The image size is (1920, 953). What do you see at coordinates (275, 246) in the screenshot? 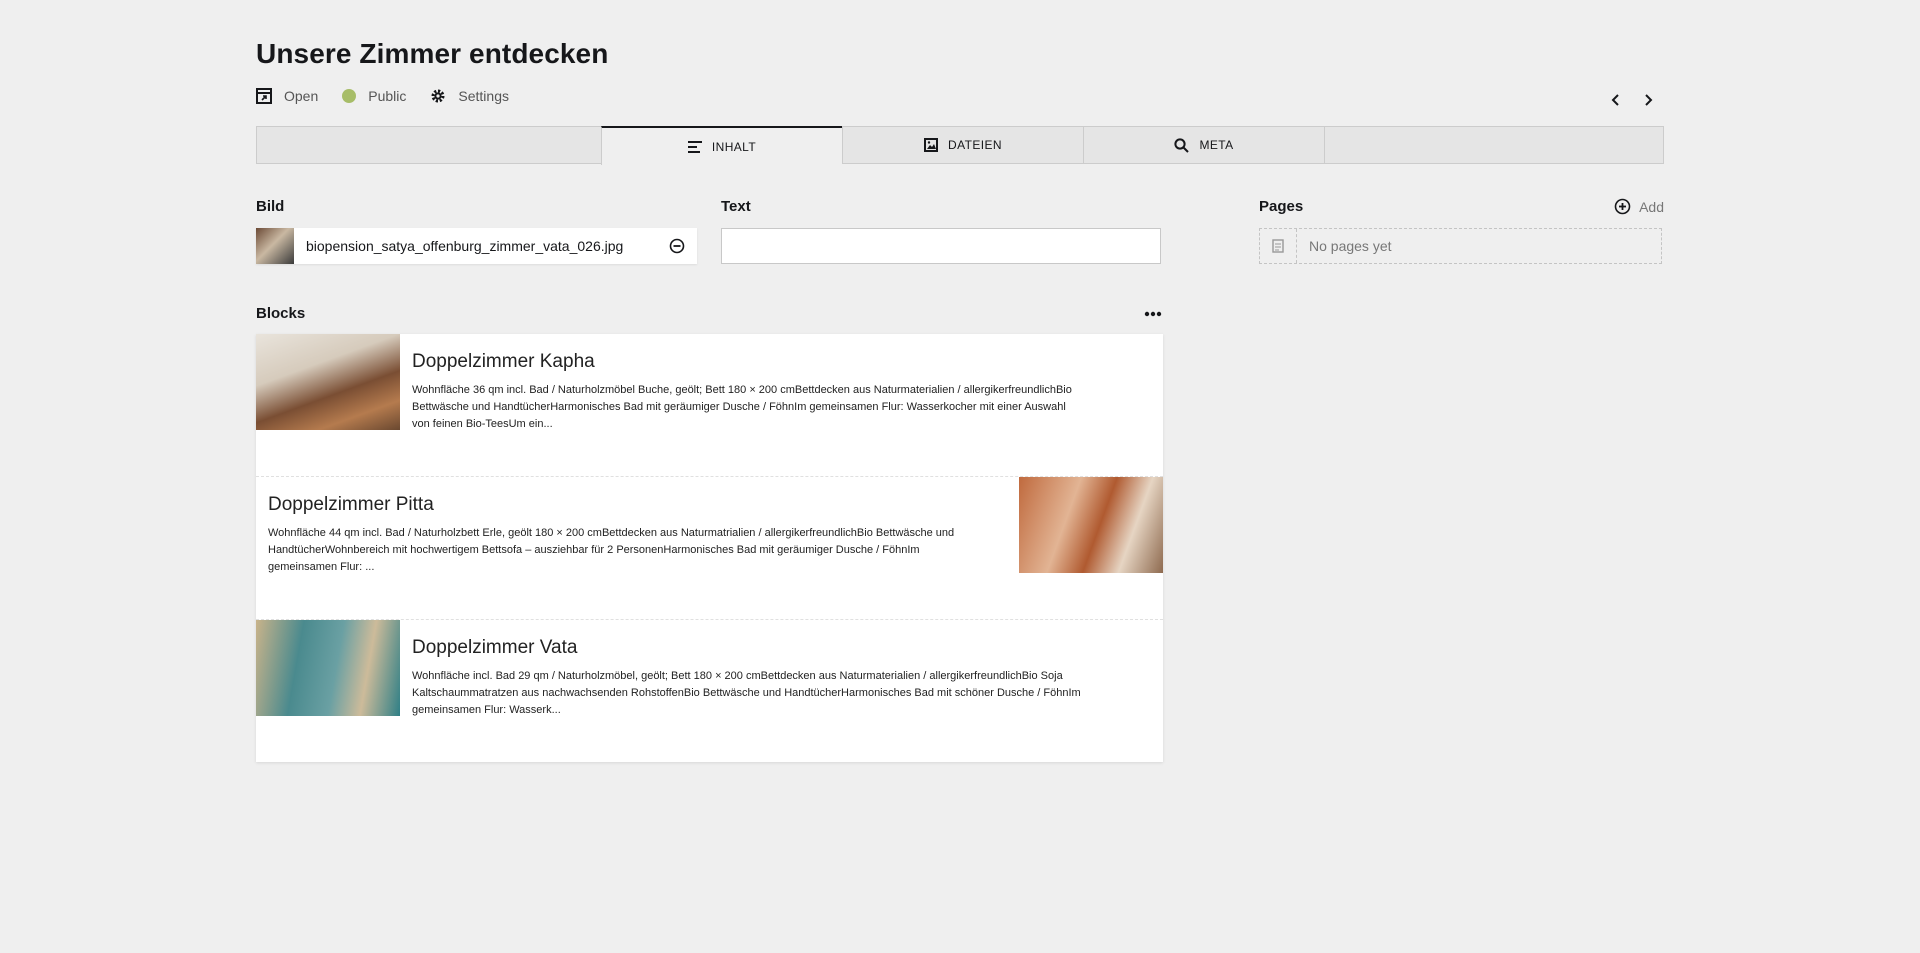
I see `bild-thumbnail` at bounding box center [275, 246].